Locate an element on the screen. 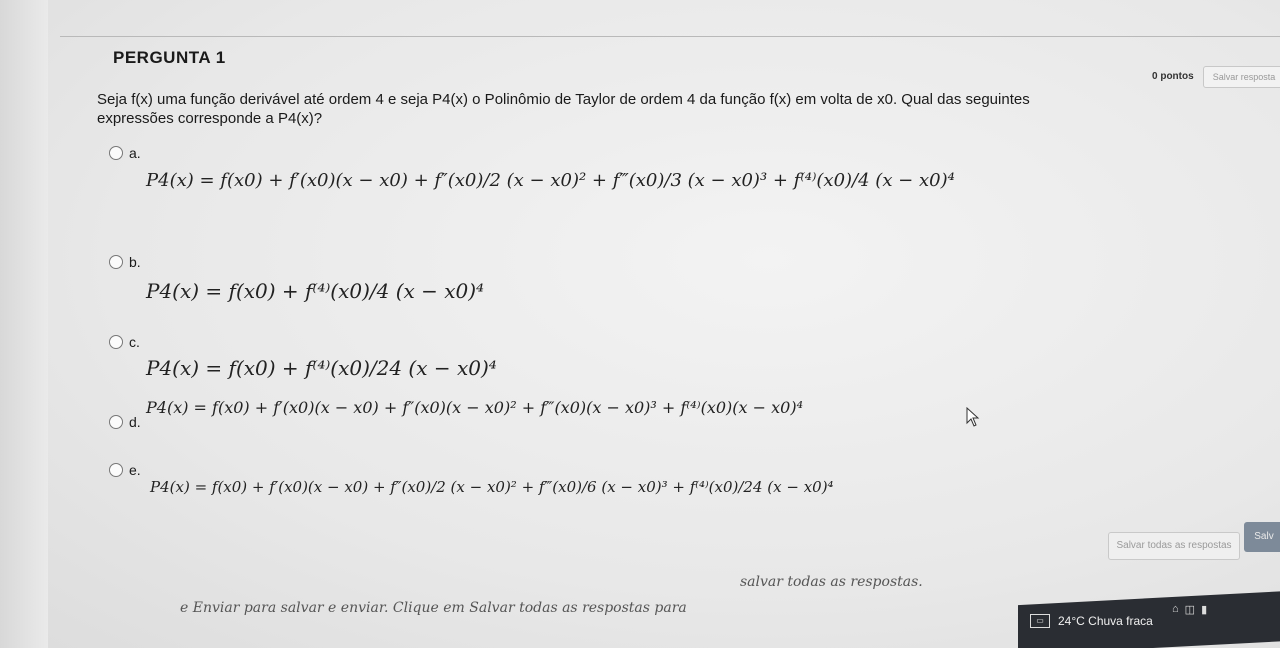  option-e: e. is located at coordinates (127, 470).